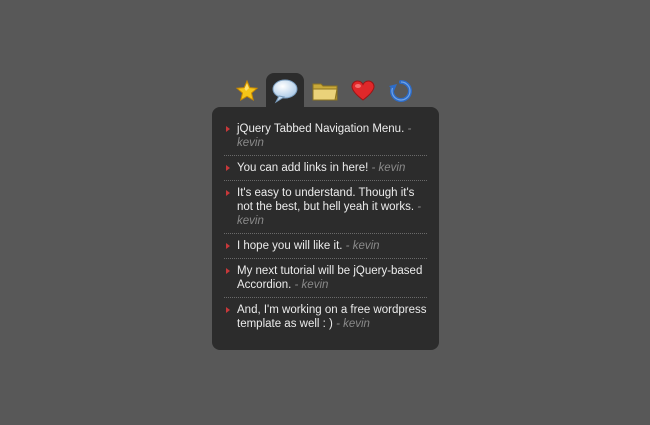 This screenshot has height=425, width=650. I want to click on heart-icon, so click(363, 90).